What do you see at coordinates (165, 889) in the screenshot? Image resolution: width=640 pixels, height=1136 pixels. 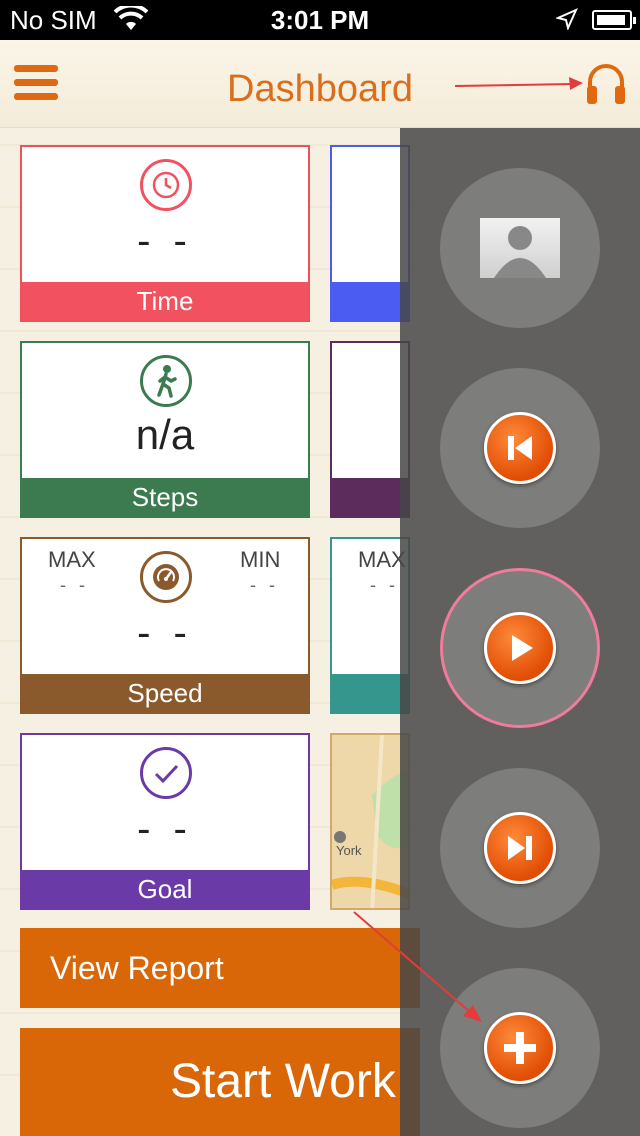 I see `goal-label: Goal` at bounding box center [165, 889].